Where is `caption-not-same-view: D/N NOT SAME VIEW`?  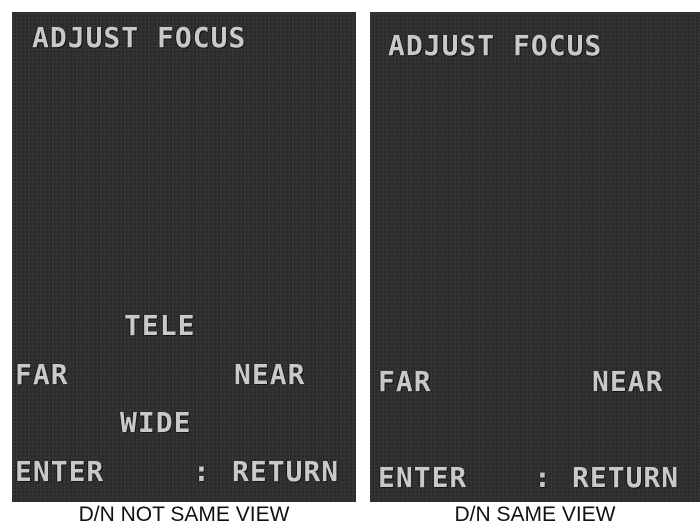
caption-not-same-view: D/N NOT SAME VIEW is located at coordinates (184, 514).